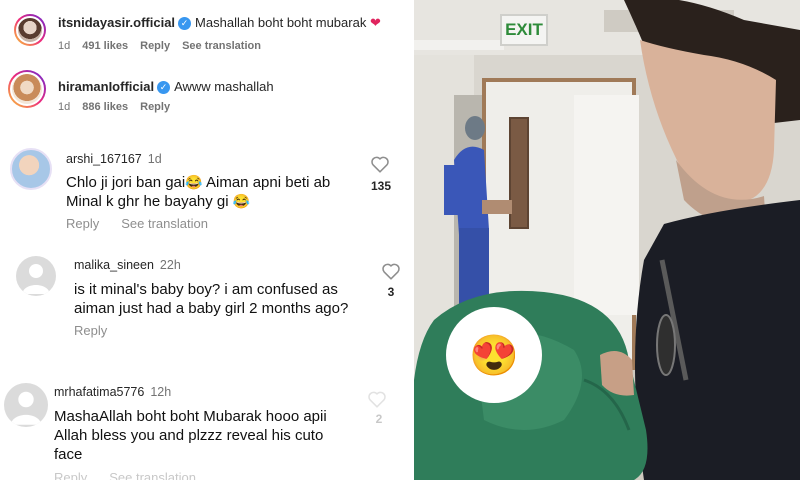 The image size is (800, 480). I want to click on comment-time: 22h, so click(170, 265).